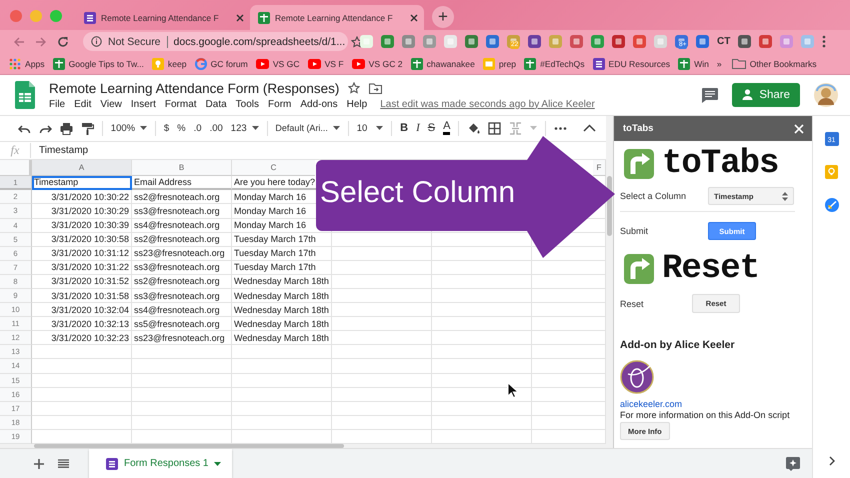  Describe the element at coordinates (59, 150) in the screenshot. I see `formula-input: Timestamp` at that location.